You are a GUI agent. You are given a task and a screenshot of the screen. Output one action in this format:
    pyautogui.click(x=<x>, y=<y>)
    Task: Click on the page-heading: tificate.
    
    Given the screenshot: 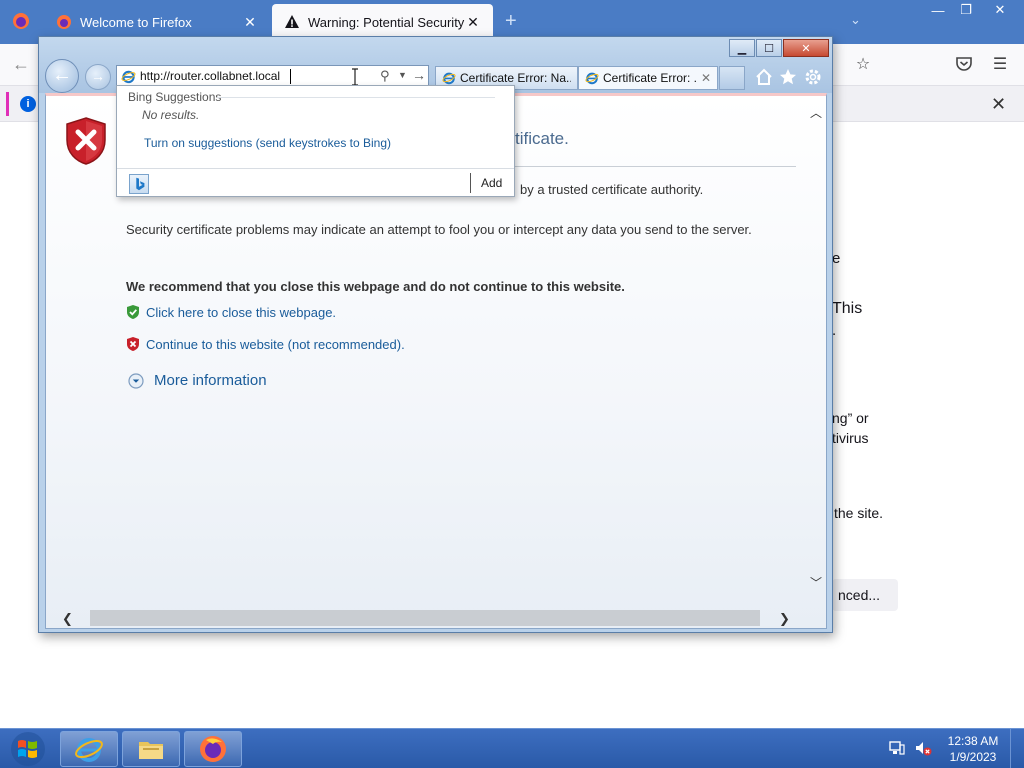 What is the action you would take?
    pyautogui.click(x=542, y=138)
    